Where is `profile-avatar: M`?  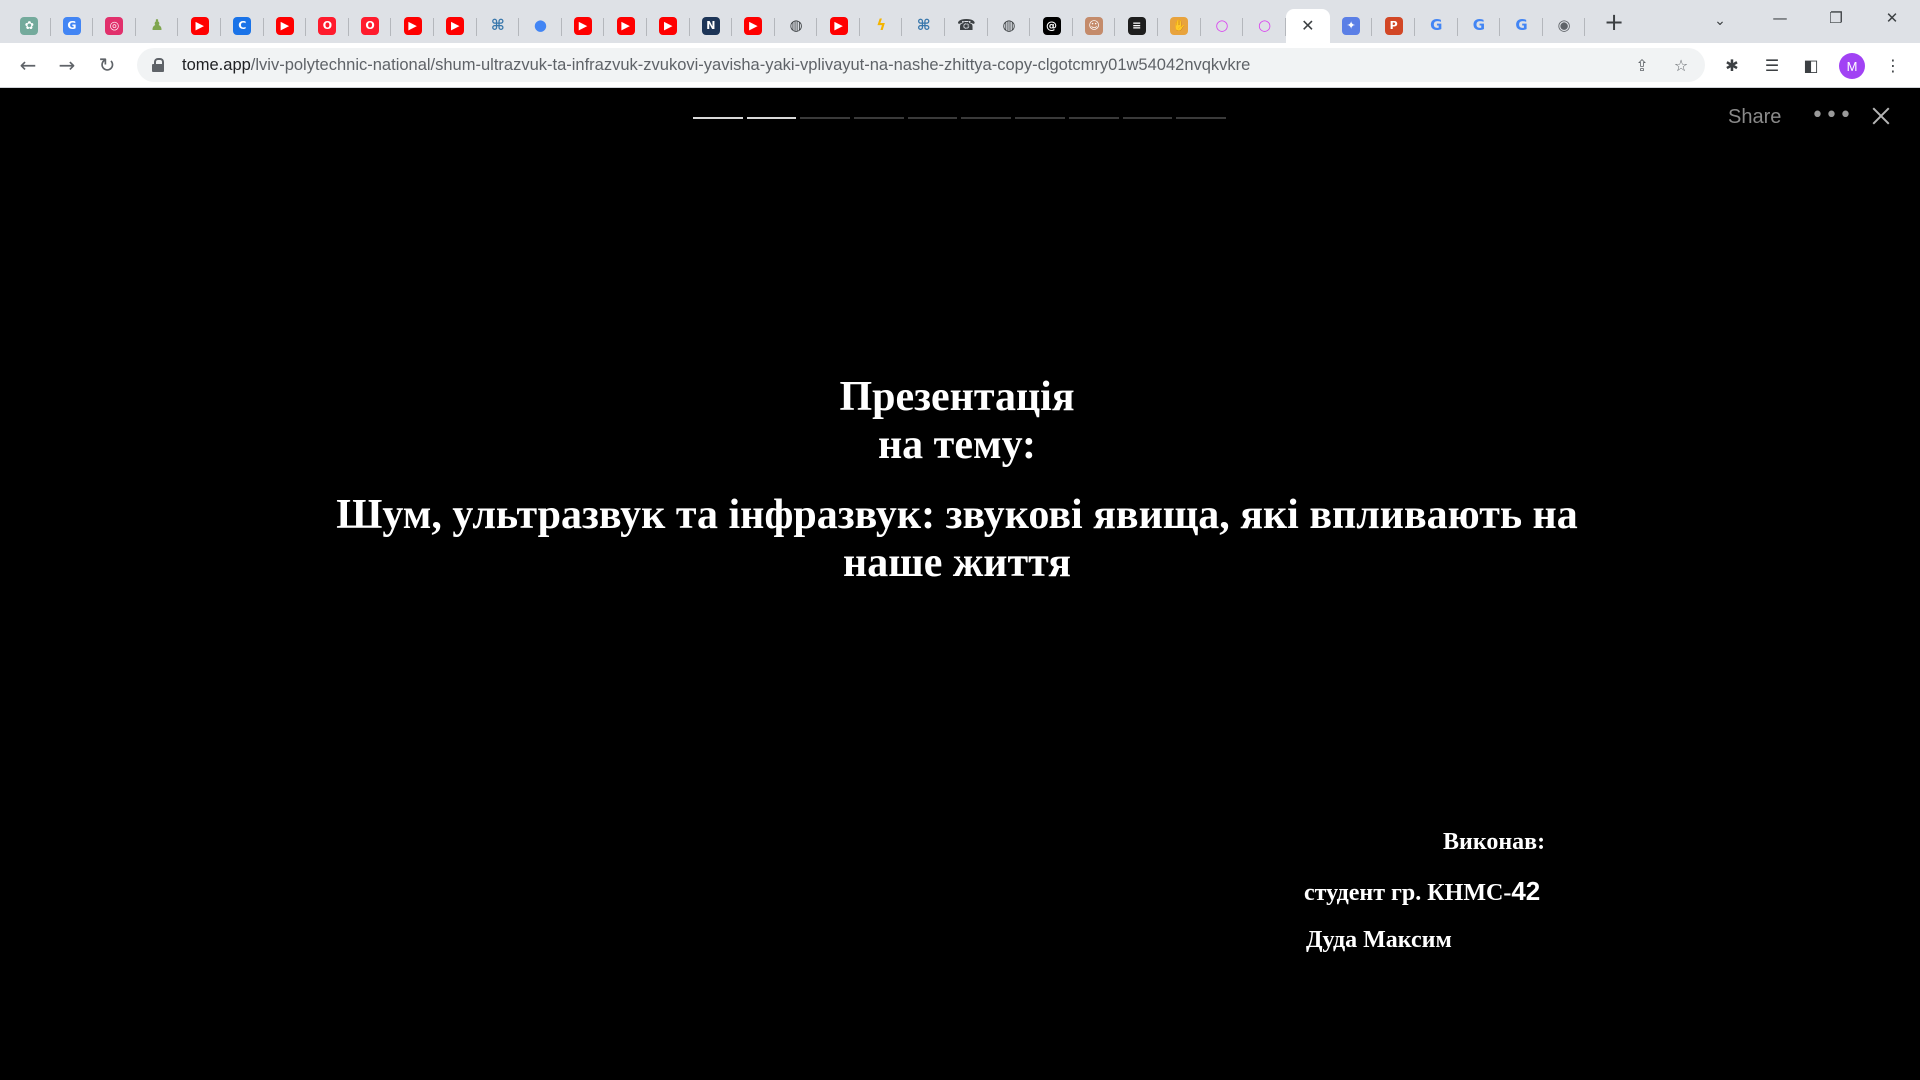
profile-avatar: M is located at coordinates (1852, 66).